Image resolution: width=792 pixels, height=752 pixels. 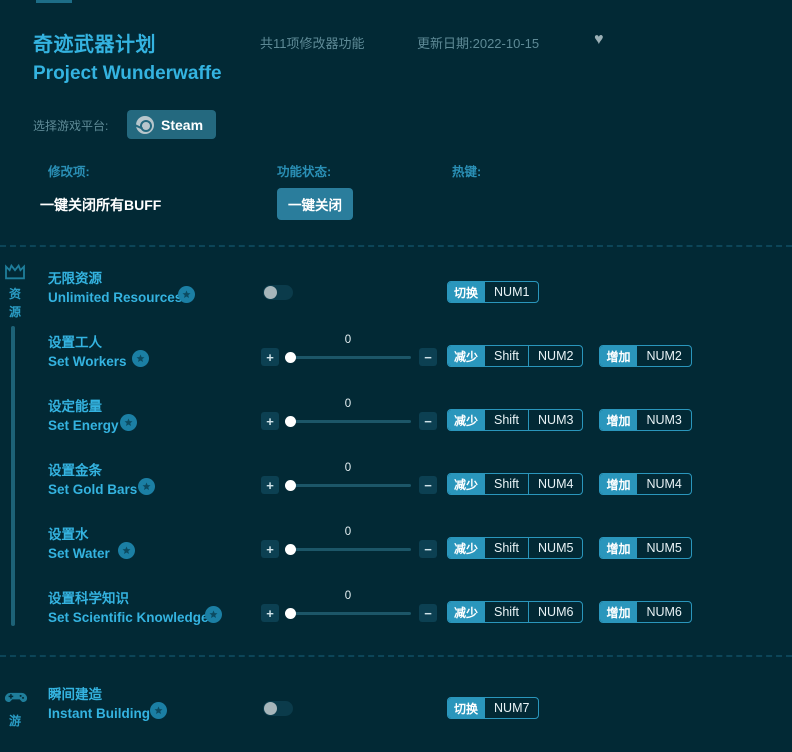 I want to click on hotkey-chip: 切换 NUM7, so click(x=493, y=708).